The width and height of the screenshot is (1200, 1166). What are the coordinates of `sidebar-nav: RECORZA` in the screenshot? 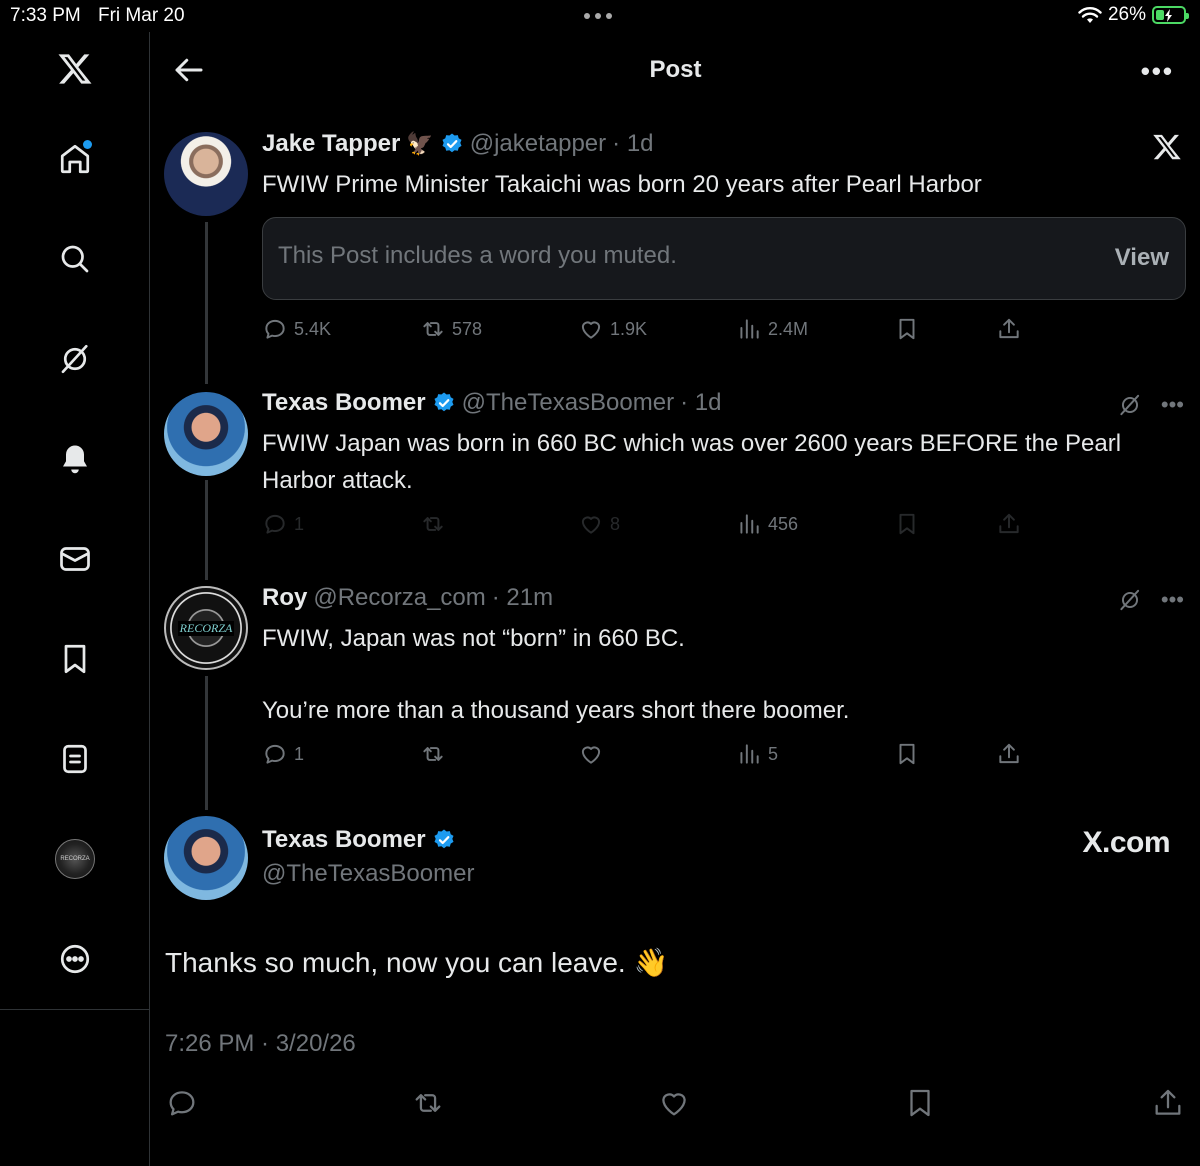 It's located at (75, 599).